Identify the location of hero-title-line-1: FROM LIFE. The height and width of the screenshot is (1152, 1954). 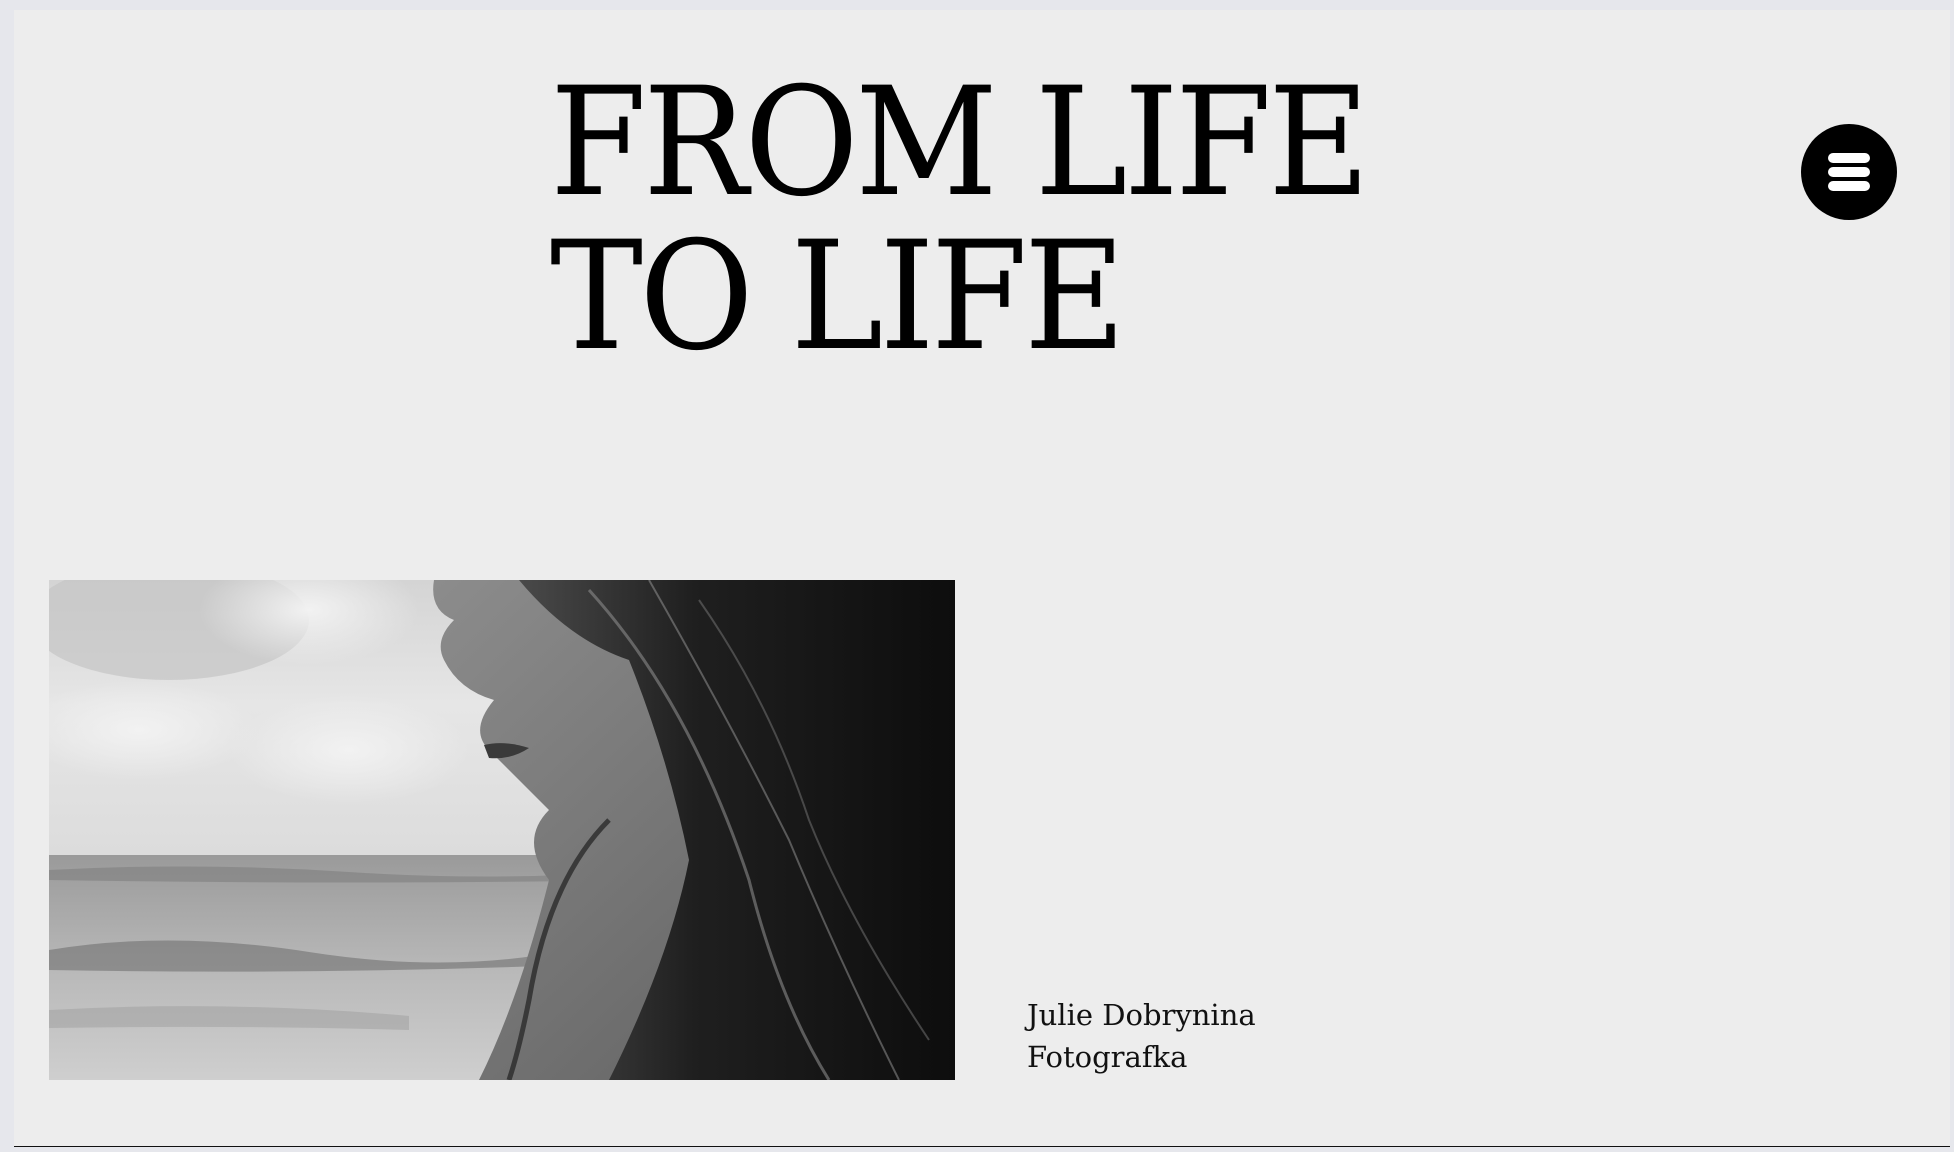
(960, 143).